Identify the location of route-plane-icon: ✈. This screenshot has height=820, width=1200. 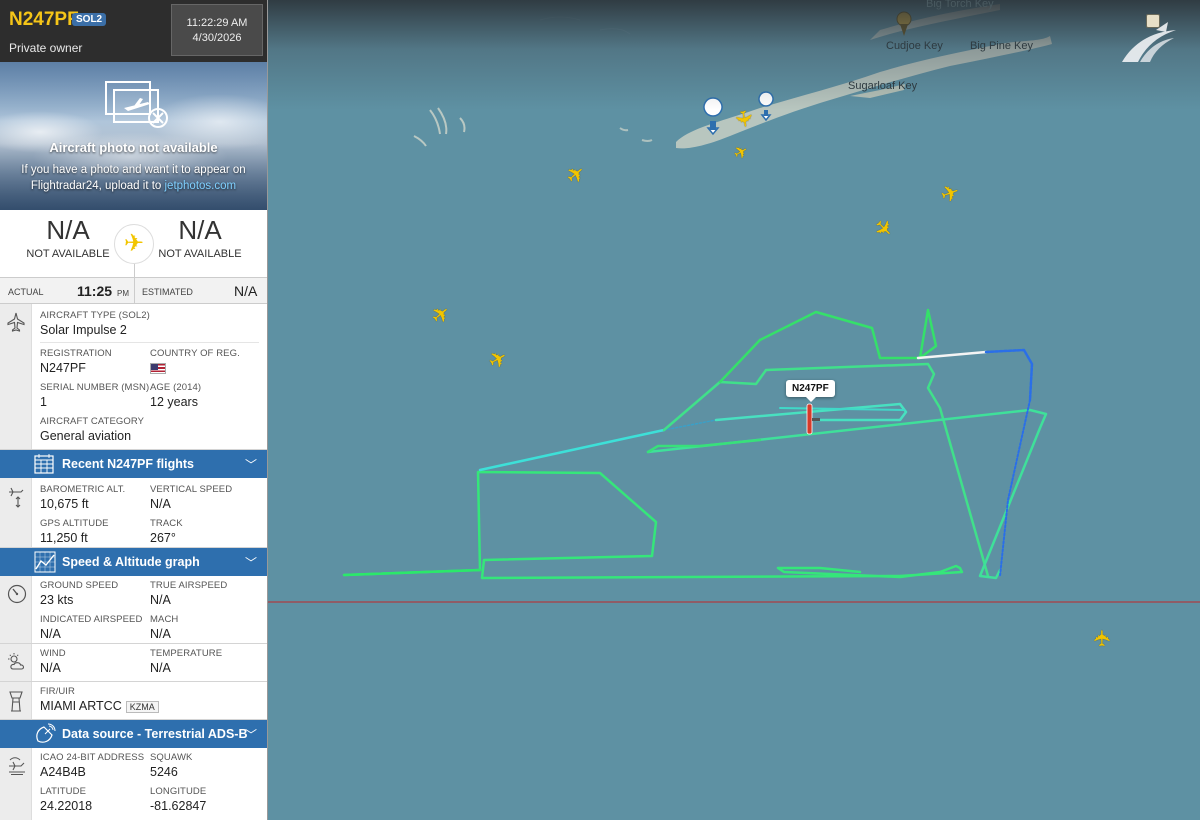
(134, 244).